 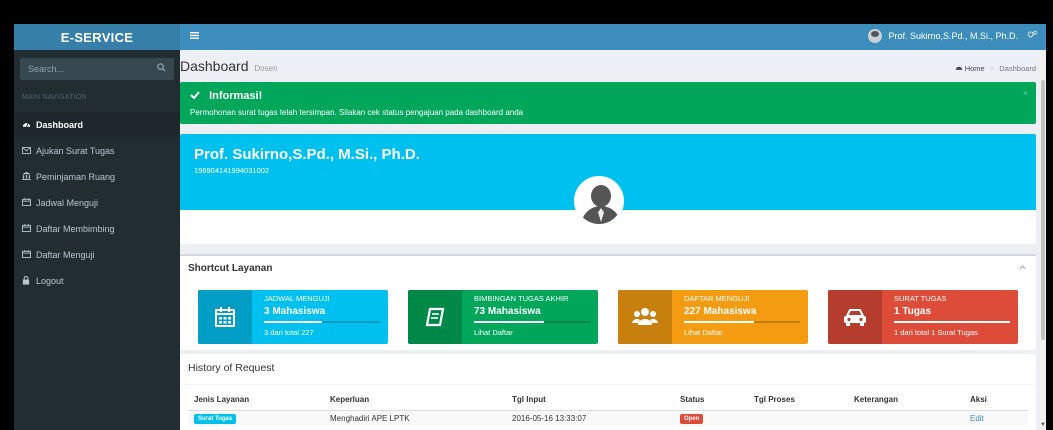 I want to click on scrollbar-thumb, so click(x=1043, y=210).